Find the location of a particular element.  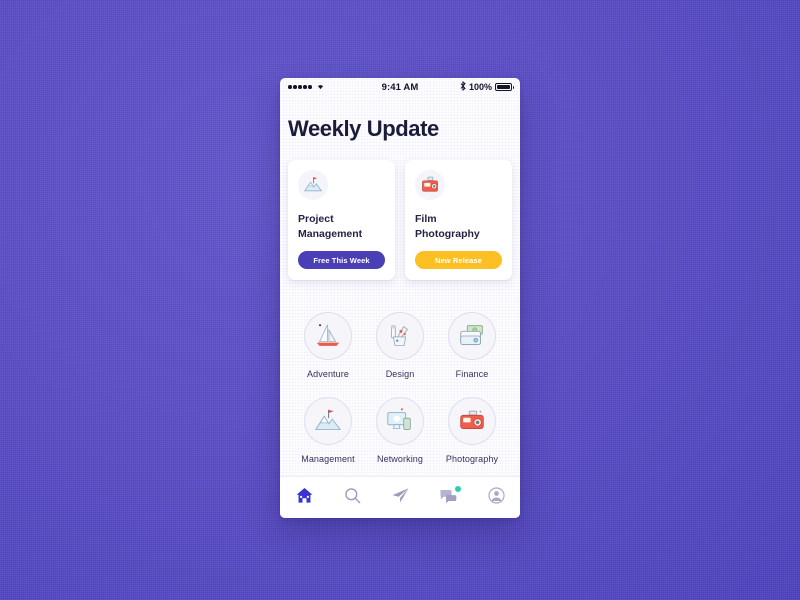

category-item-management: Management is located at coordinates (328, 430).